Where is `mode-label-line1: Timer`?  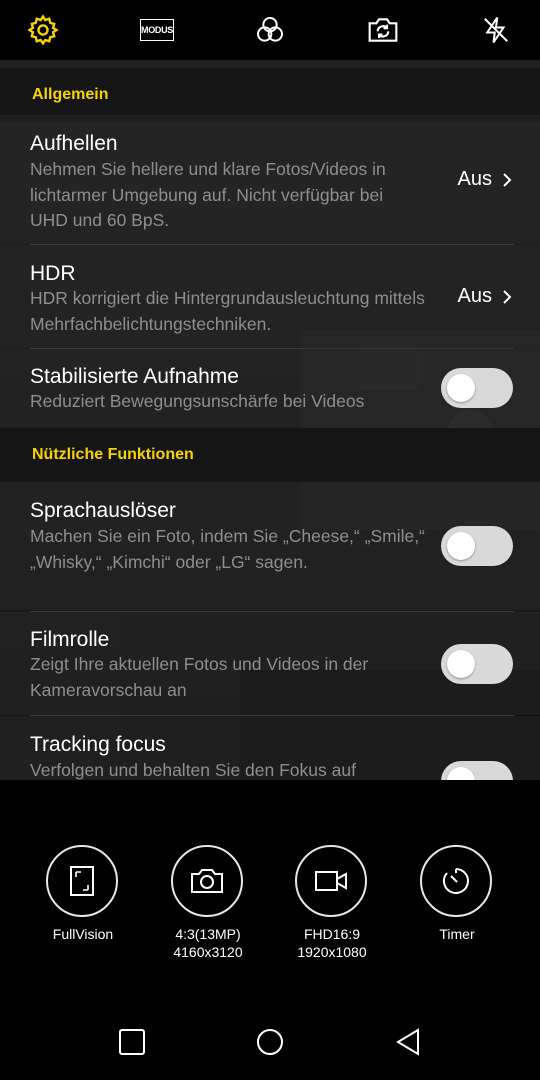 mode-label-line1: Timer is located at coordinates (457, 934).